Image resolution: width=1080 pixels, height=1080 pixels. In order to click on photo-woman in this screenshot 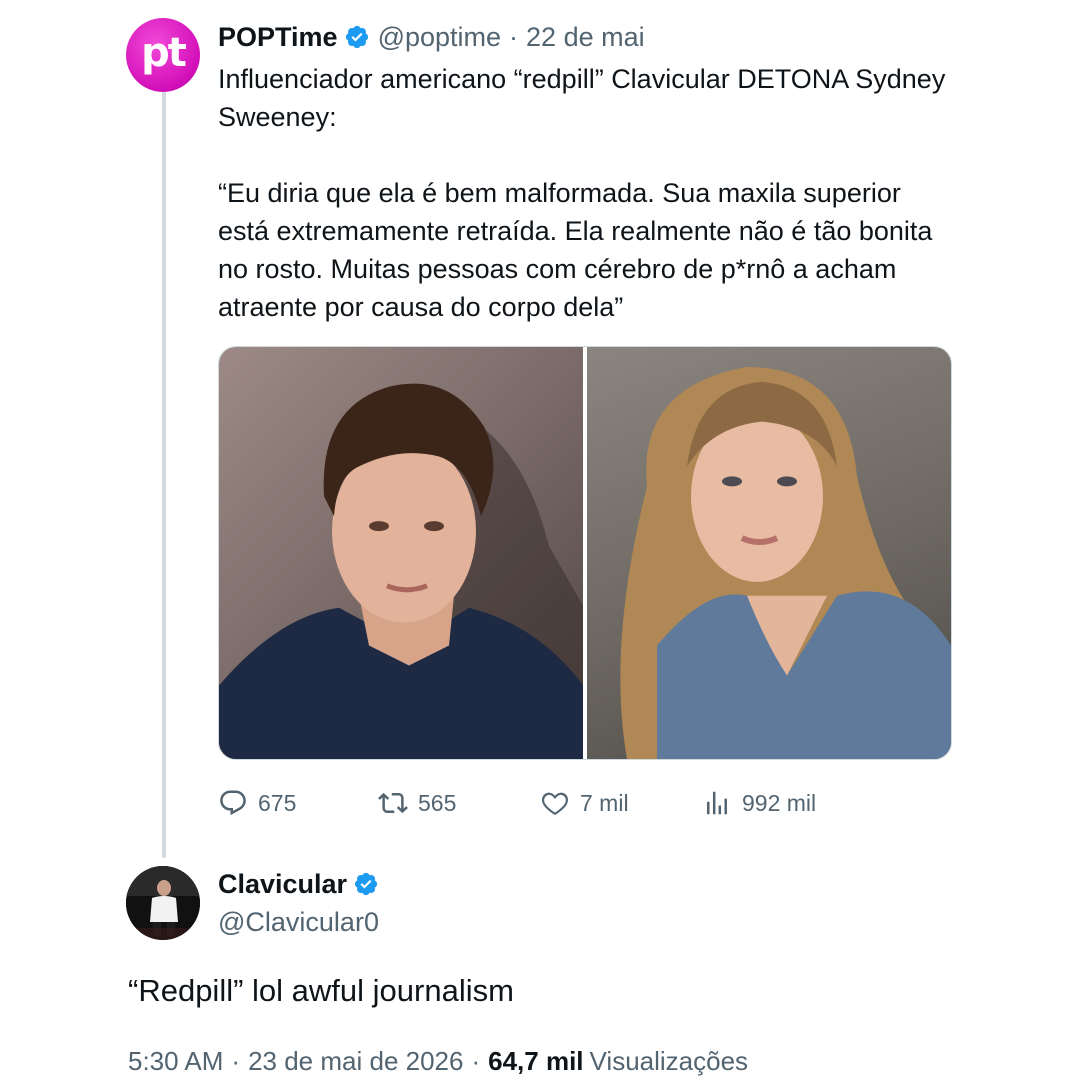, I will do `click(769, 553)`.